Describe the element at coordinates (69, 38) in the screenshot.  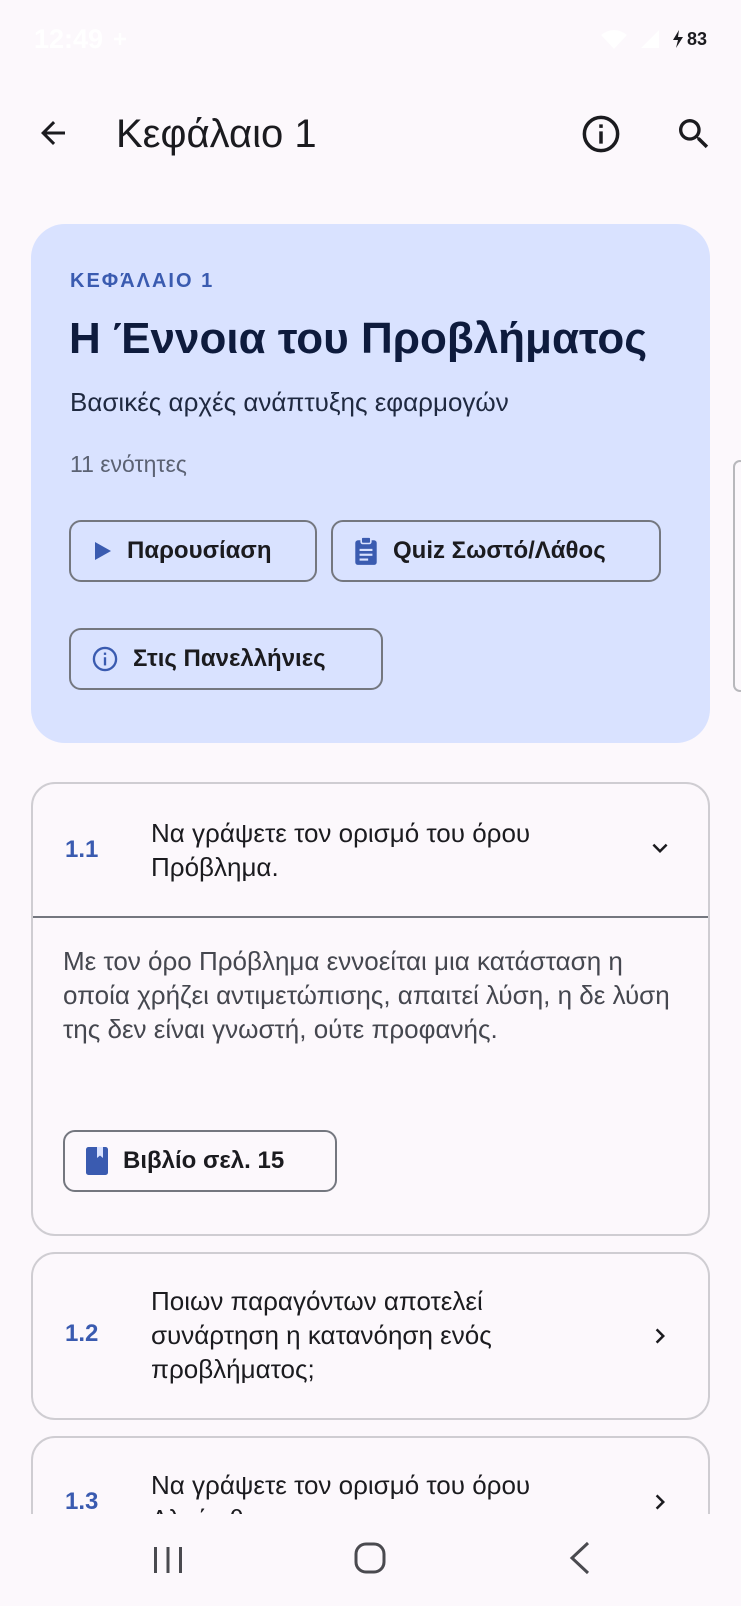
I see `status-time: 12:49` at that location.